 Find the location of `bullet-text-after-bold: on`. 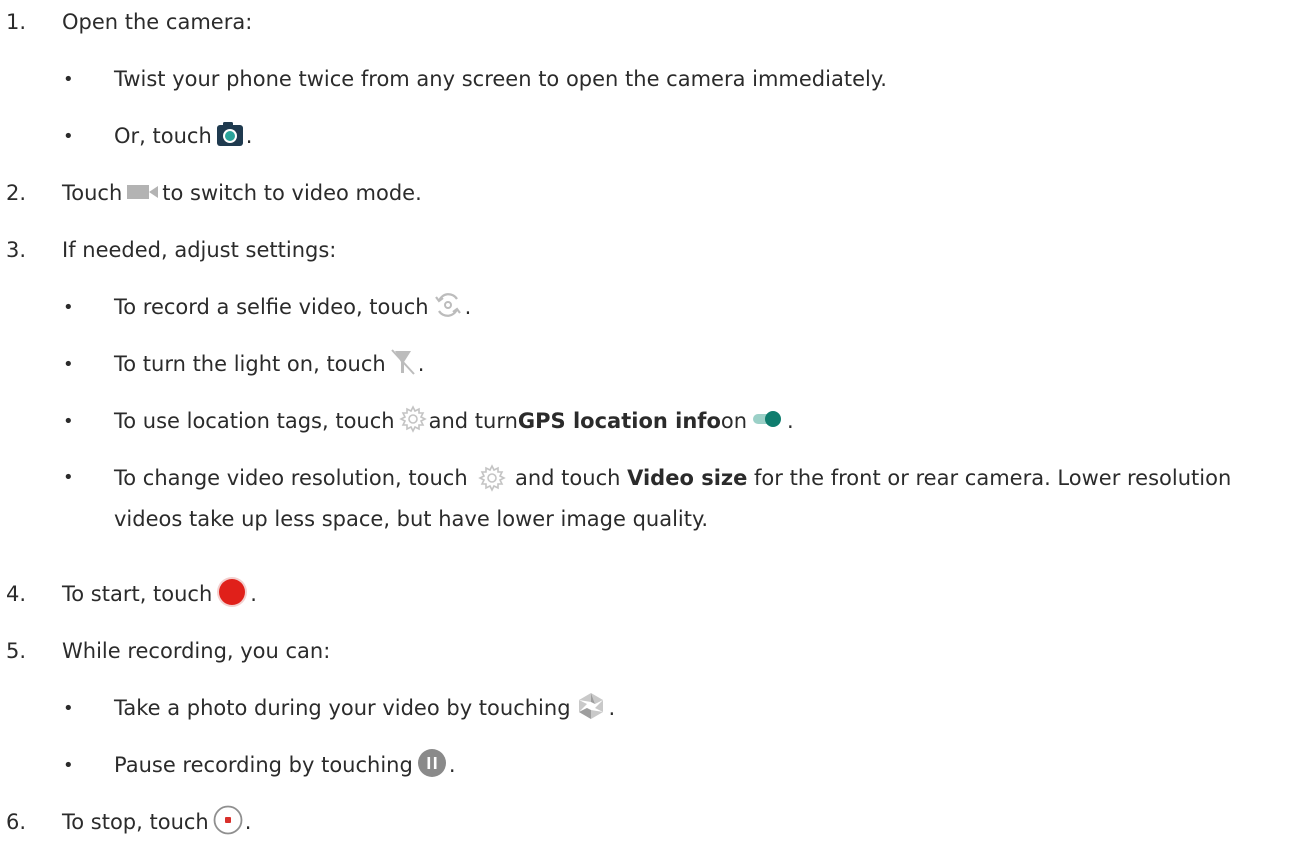

bullet-text-after-bold: on is located at coordinates (734, 421).